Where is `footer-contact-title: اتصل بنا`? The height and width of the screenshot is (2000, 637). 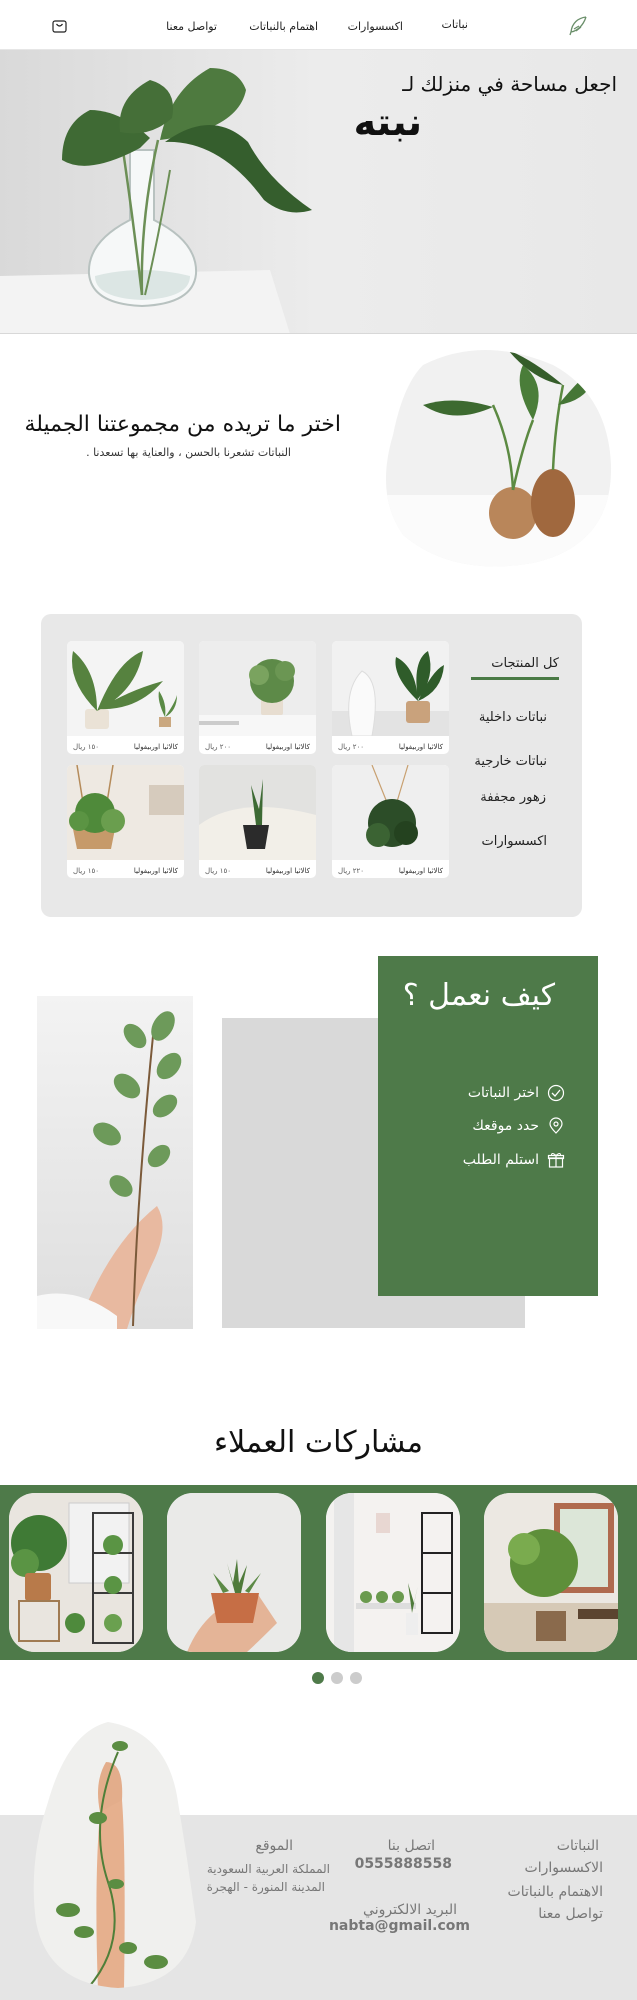
footer-contact-title: اتصل بنا is located at coordinates (411, 1846).